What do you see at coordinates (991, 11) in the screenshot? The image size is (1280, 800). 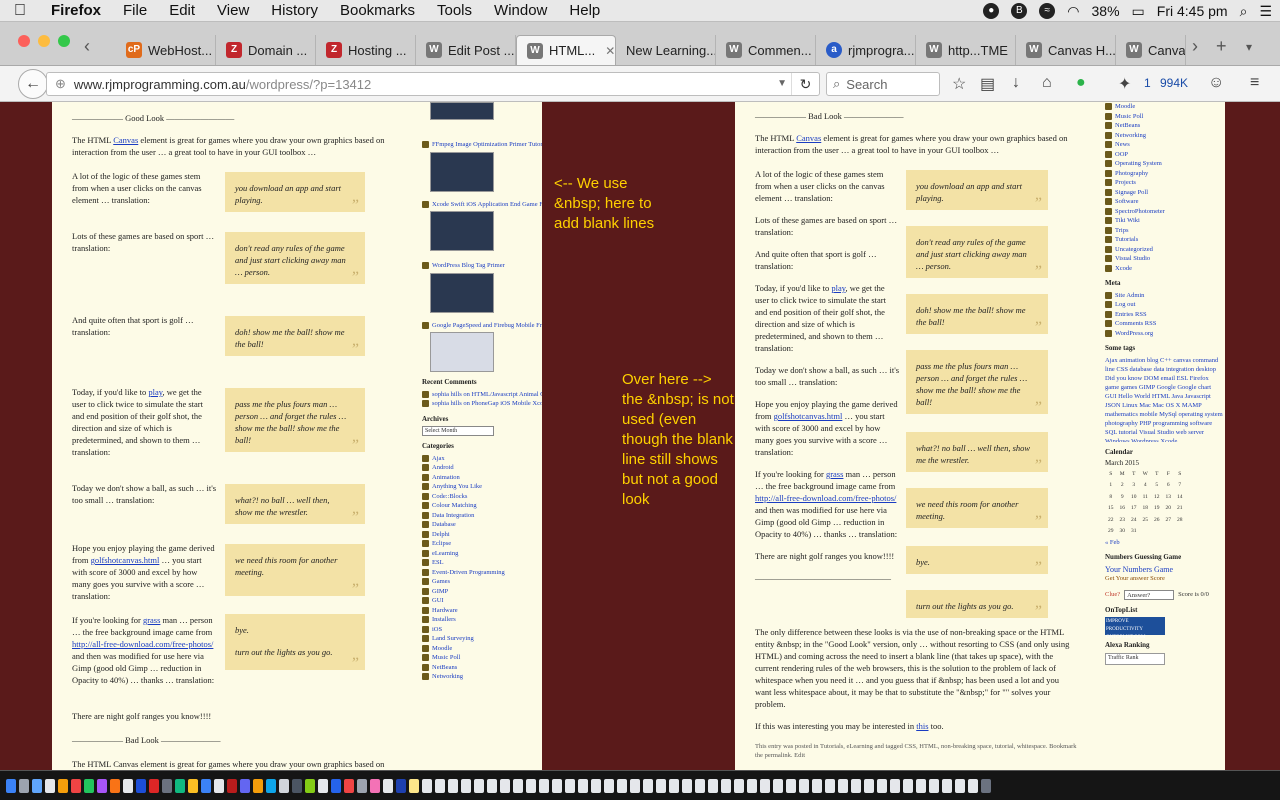 I see `status-icon: ●` at bounding box center [991, 11].